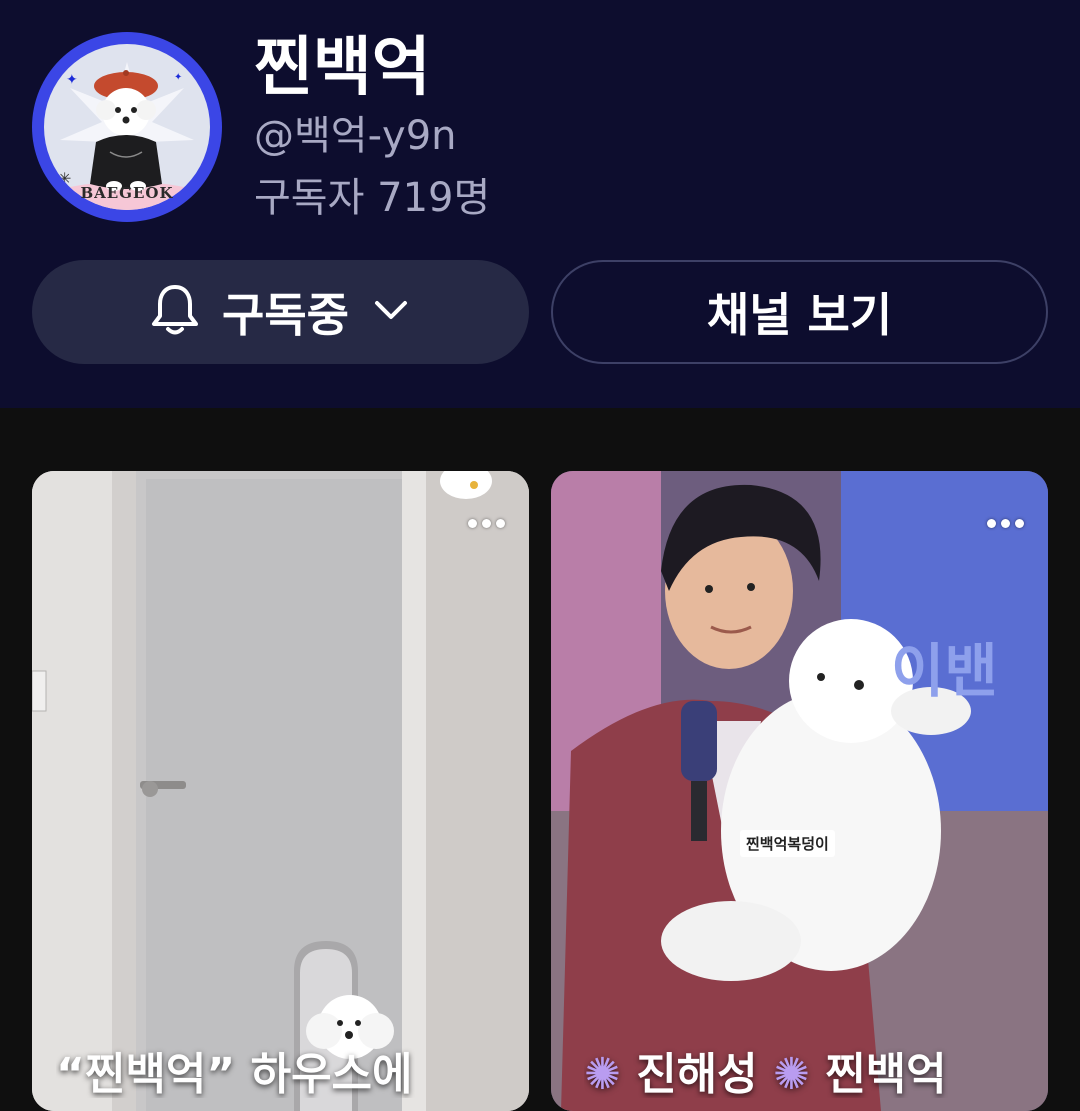  Describe the element at coordinates (175, 312) in the screenshot. I see `bell-icon` at that location.